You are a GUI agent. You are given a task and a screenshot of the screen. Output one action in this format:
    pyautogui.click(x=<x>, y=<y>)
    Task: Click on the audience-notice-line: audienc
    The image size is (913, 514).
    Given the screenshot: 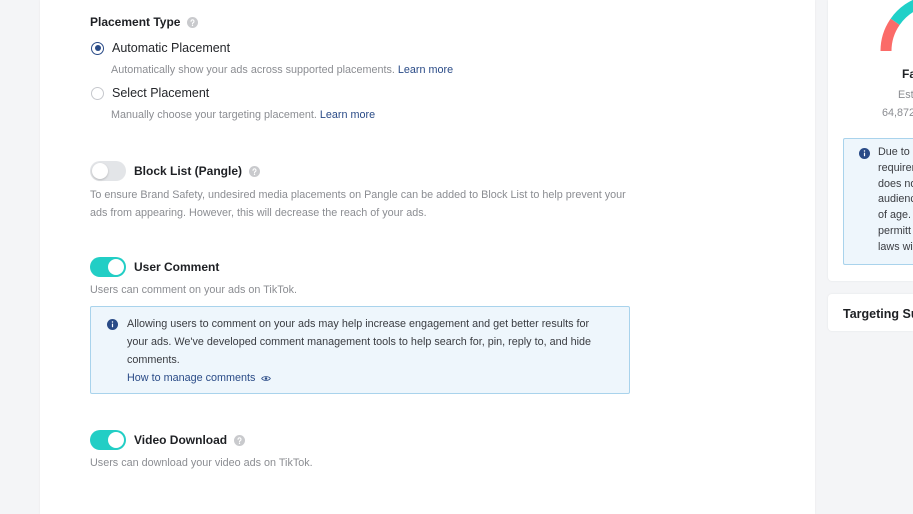 What is the action you would take?
    pyautogui.click(x=895, y=199)
    